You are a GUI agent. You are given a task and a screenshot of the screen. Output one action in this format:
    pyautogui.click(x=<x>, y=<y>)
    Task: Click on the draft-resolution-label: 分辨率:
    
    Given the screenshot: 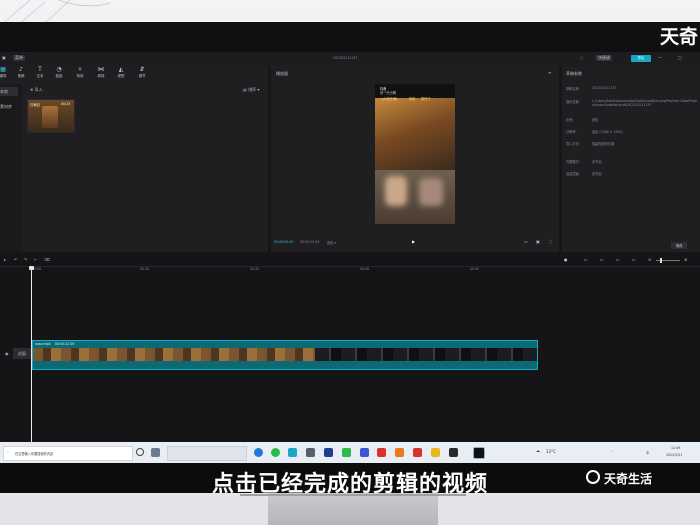 What is the action you would take?
    pyautogui.click(x=571, y=132)
    